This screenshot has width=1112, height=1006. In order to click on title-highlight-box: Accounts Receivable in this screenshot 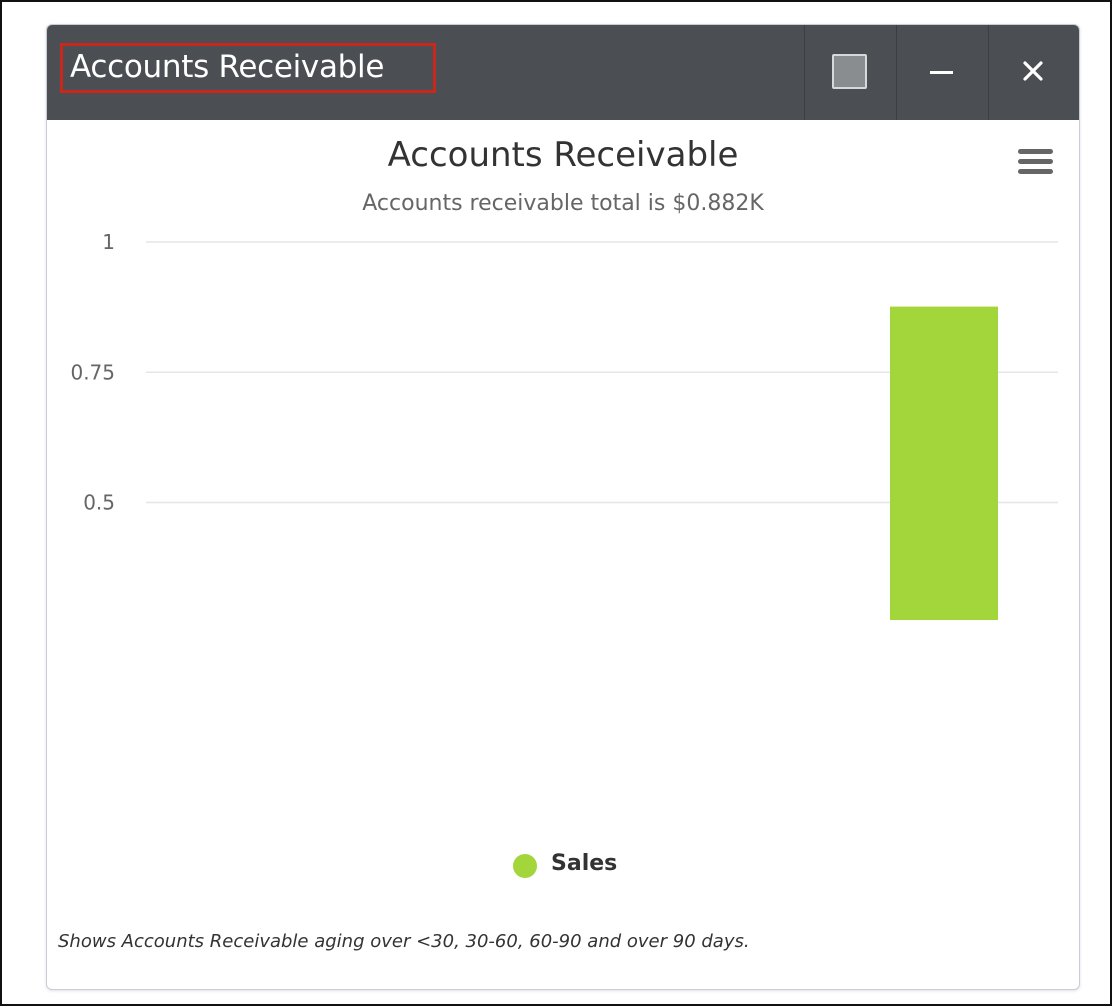, I will do `click(248, 68)`.